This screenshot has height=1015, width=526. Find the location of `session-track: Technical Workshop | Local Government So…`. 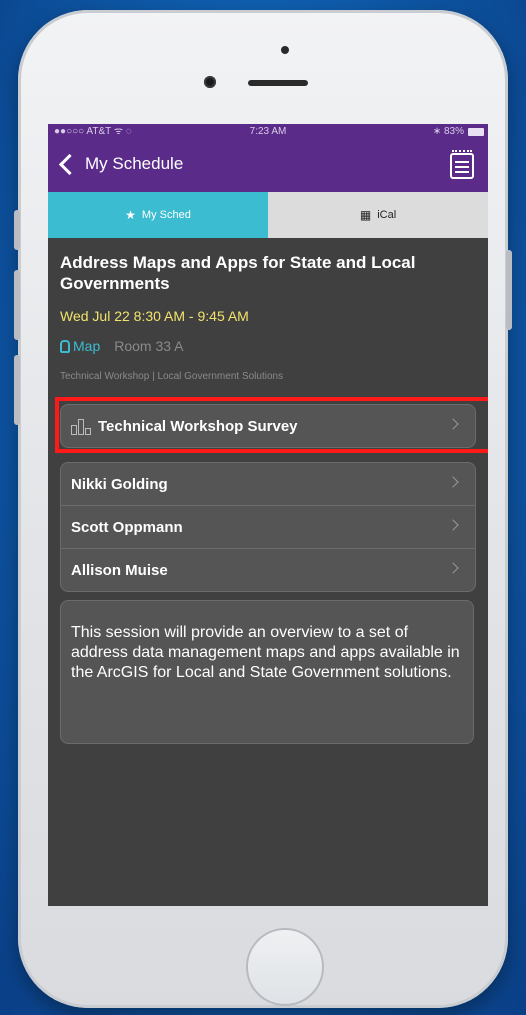

session-track: Technical Workshop | Local Government So… is located at coordinates (172, 376).